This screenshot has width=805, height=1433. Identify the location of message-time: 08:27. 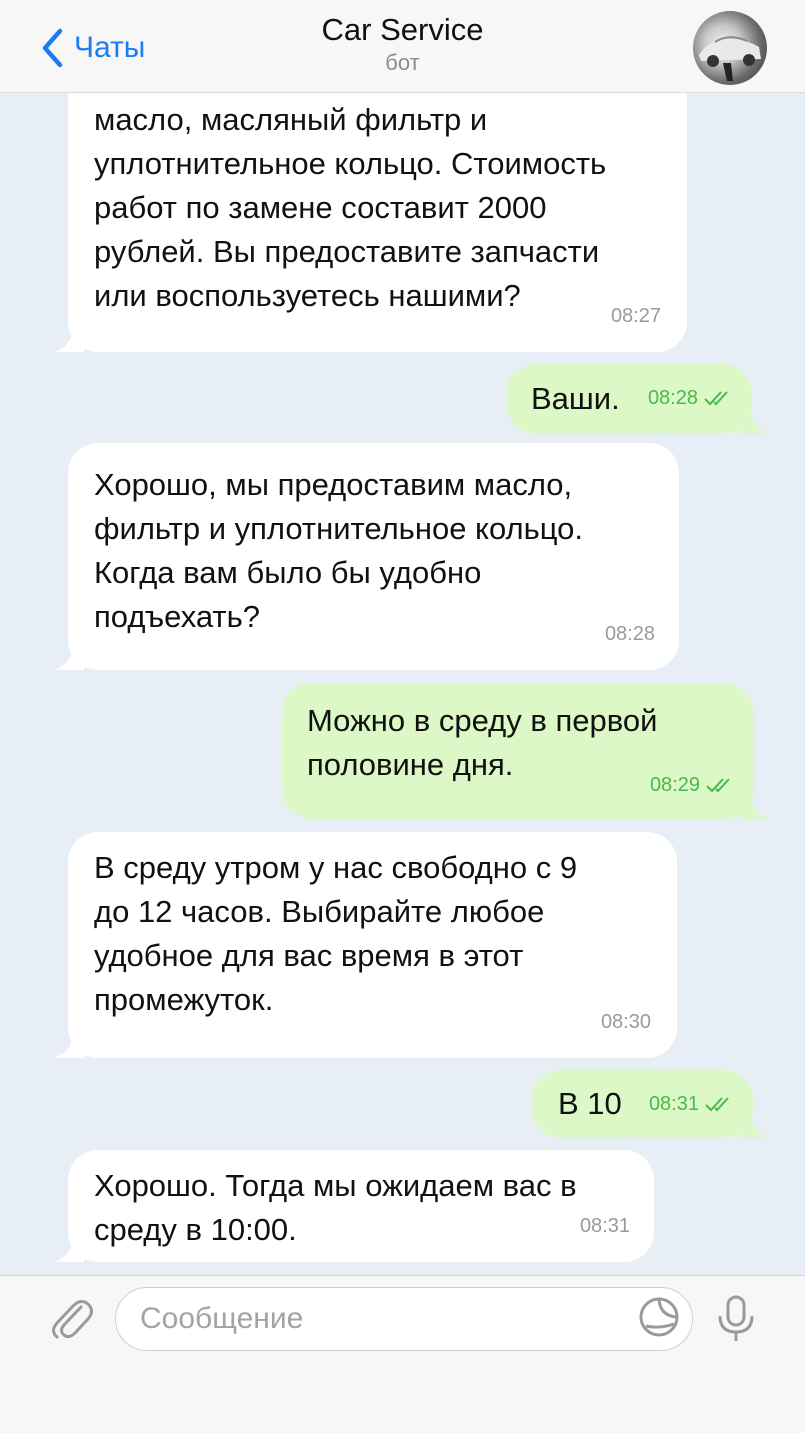
(635, 316).